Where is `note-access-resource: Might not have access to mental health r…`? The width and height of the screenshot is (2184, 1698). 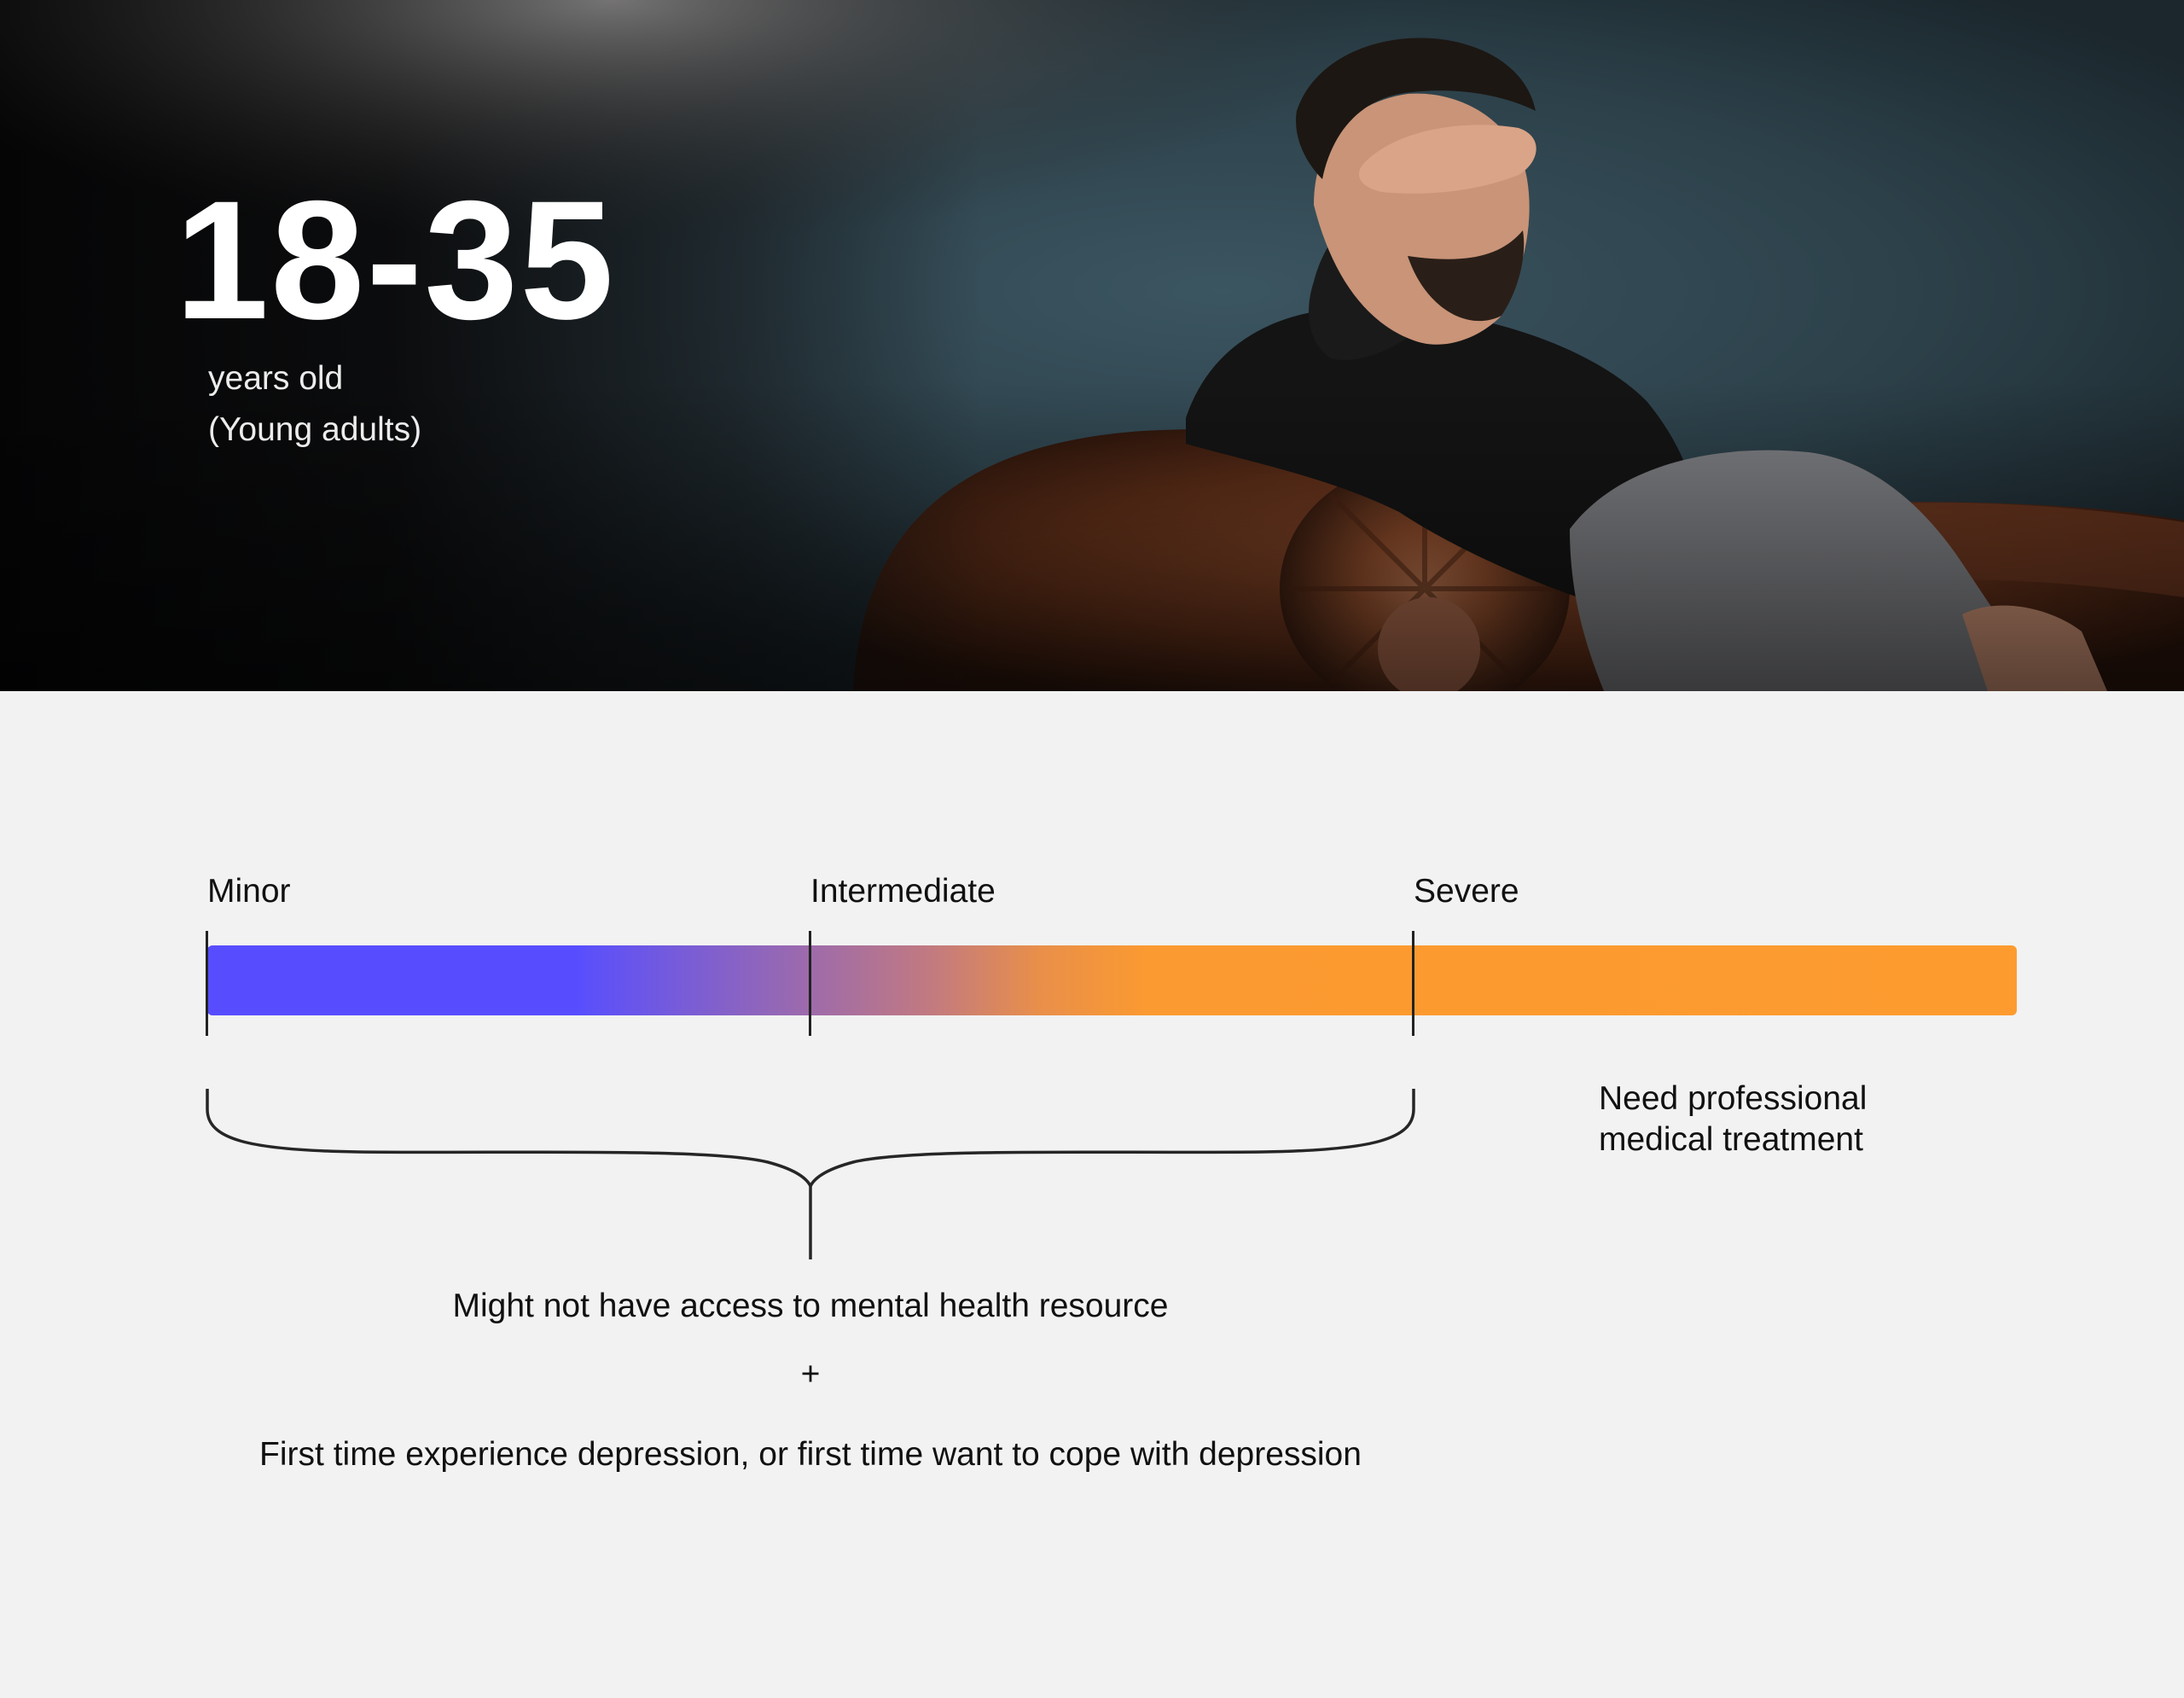
note-access-resource: Might not have access to mental health r… is located at coordinates (810, 1306).